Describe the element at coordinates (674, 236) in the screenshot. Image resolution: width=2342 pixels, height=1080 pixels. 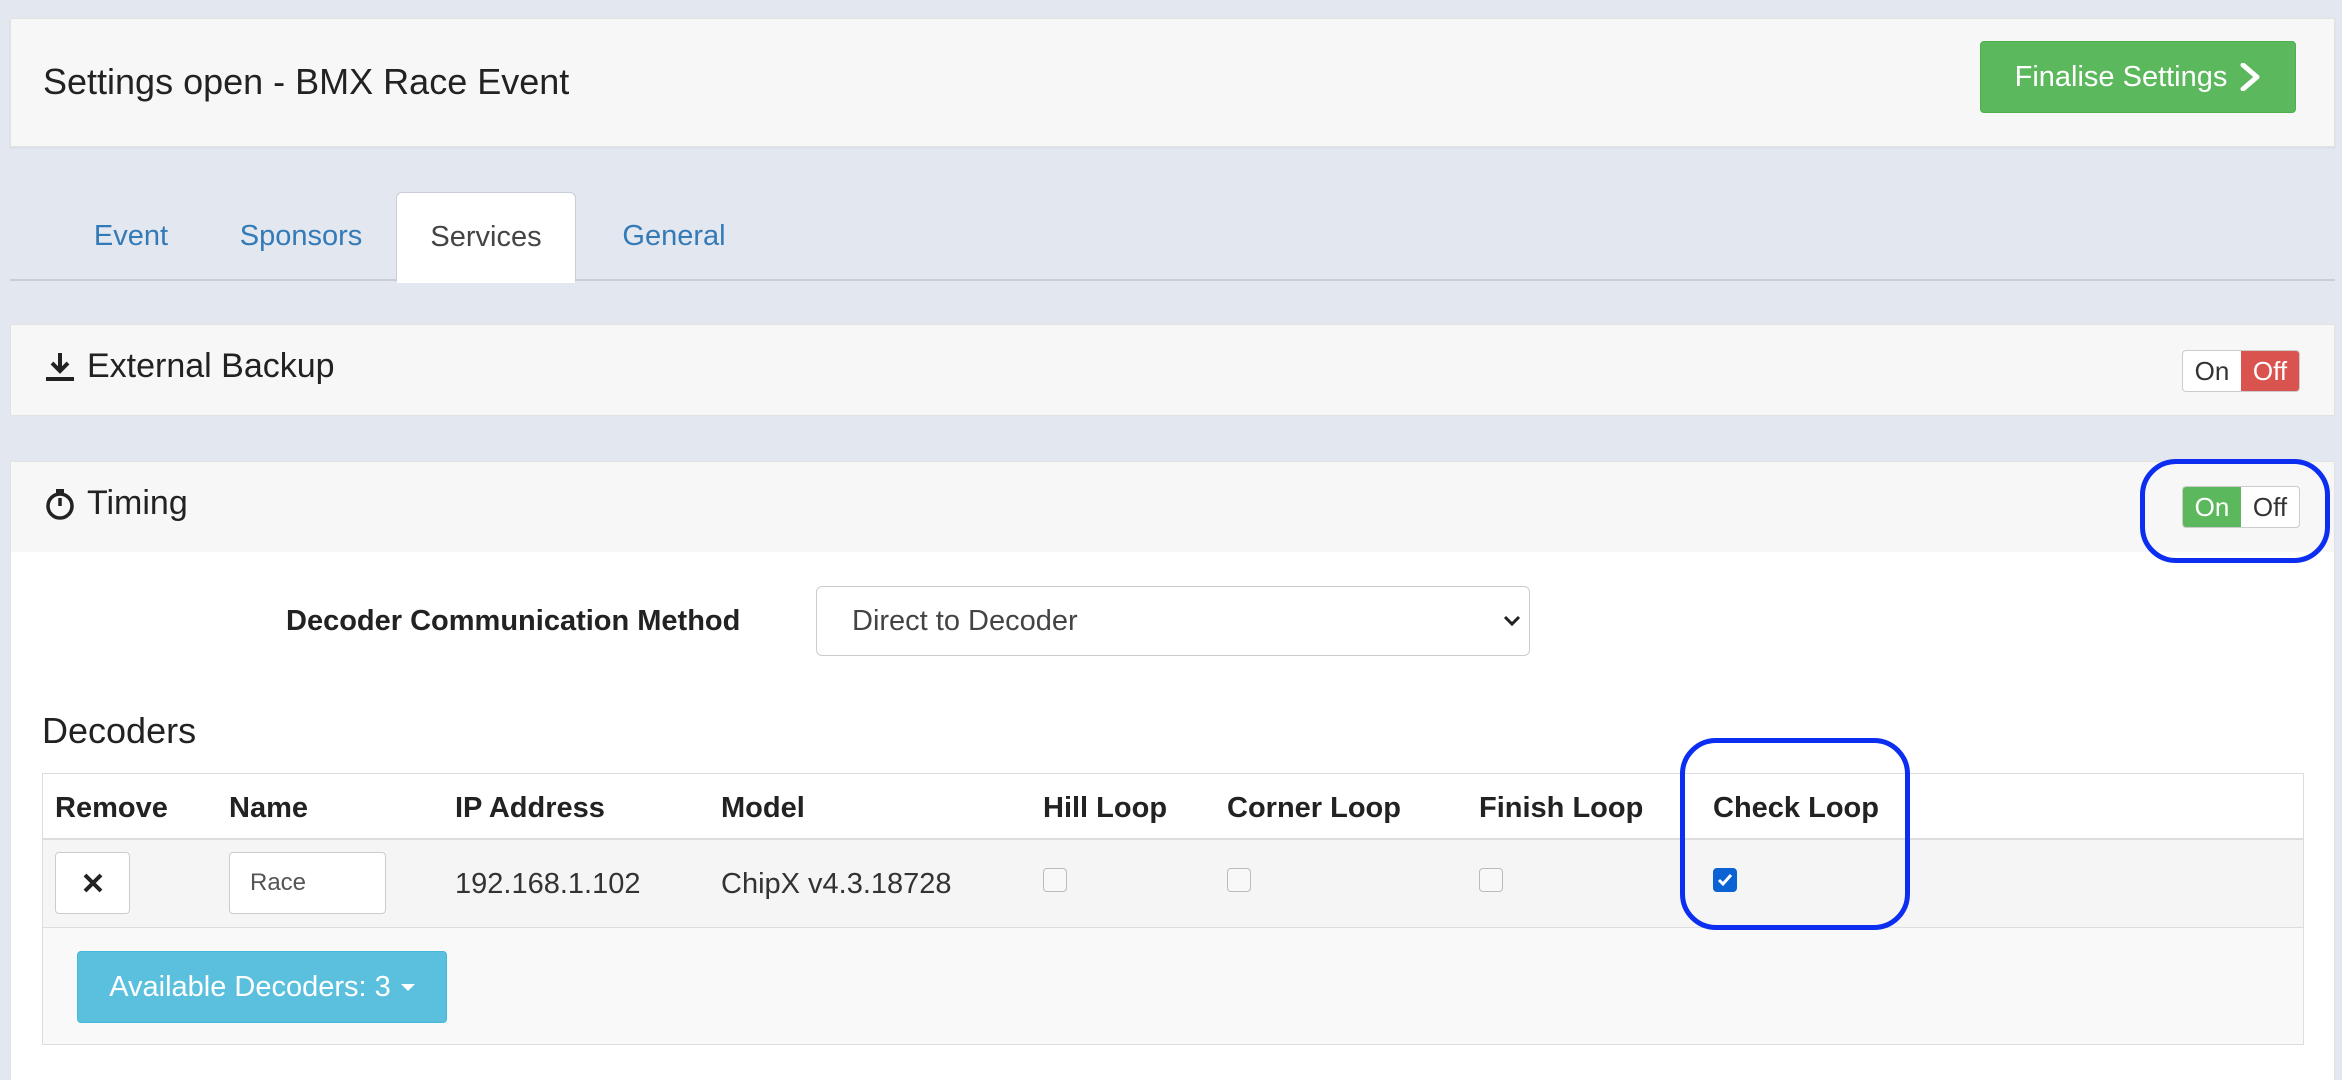
I see `tab-general: General` at that location.